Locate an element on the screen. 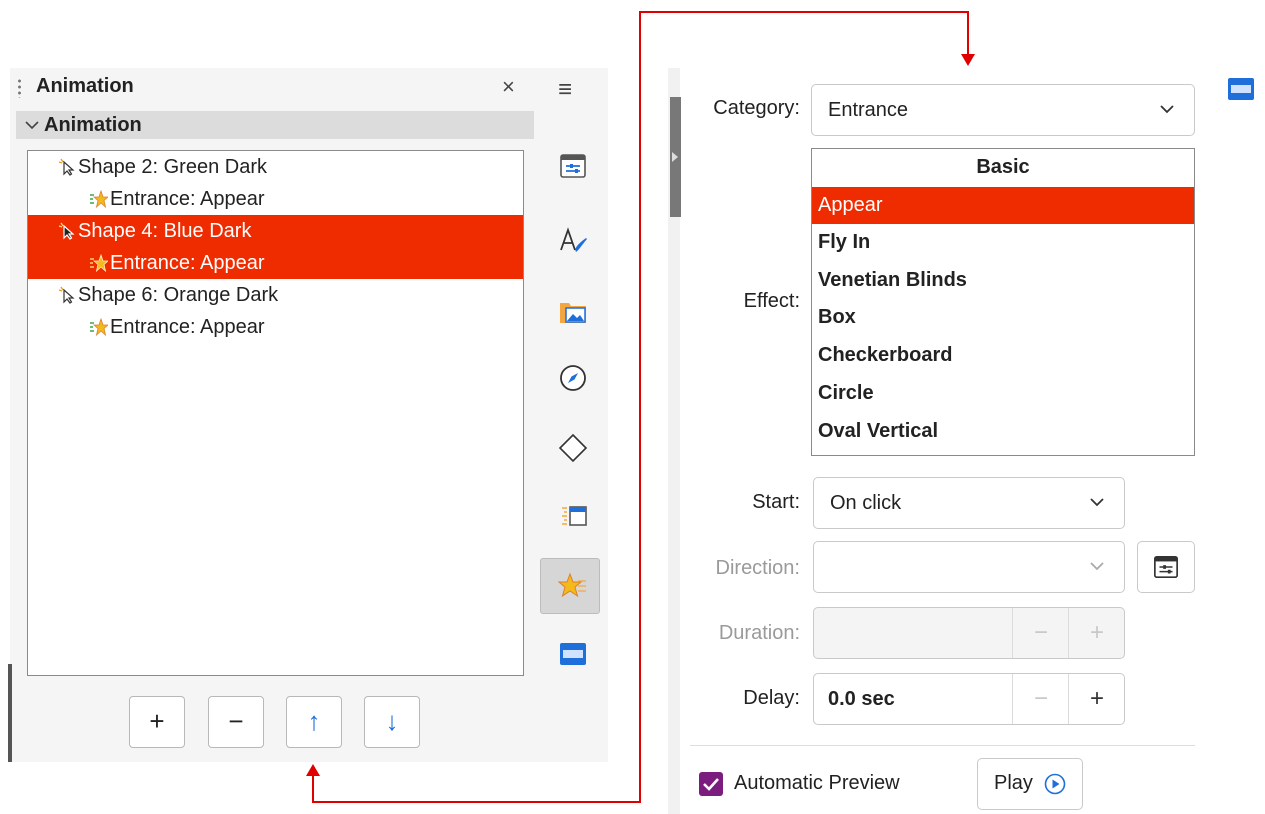 This screenshot has height=814, width=1265. list-item-selected: Entrance: Appear is located at coordinates (275, 263).